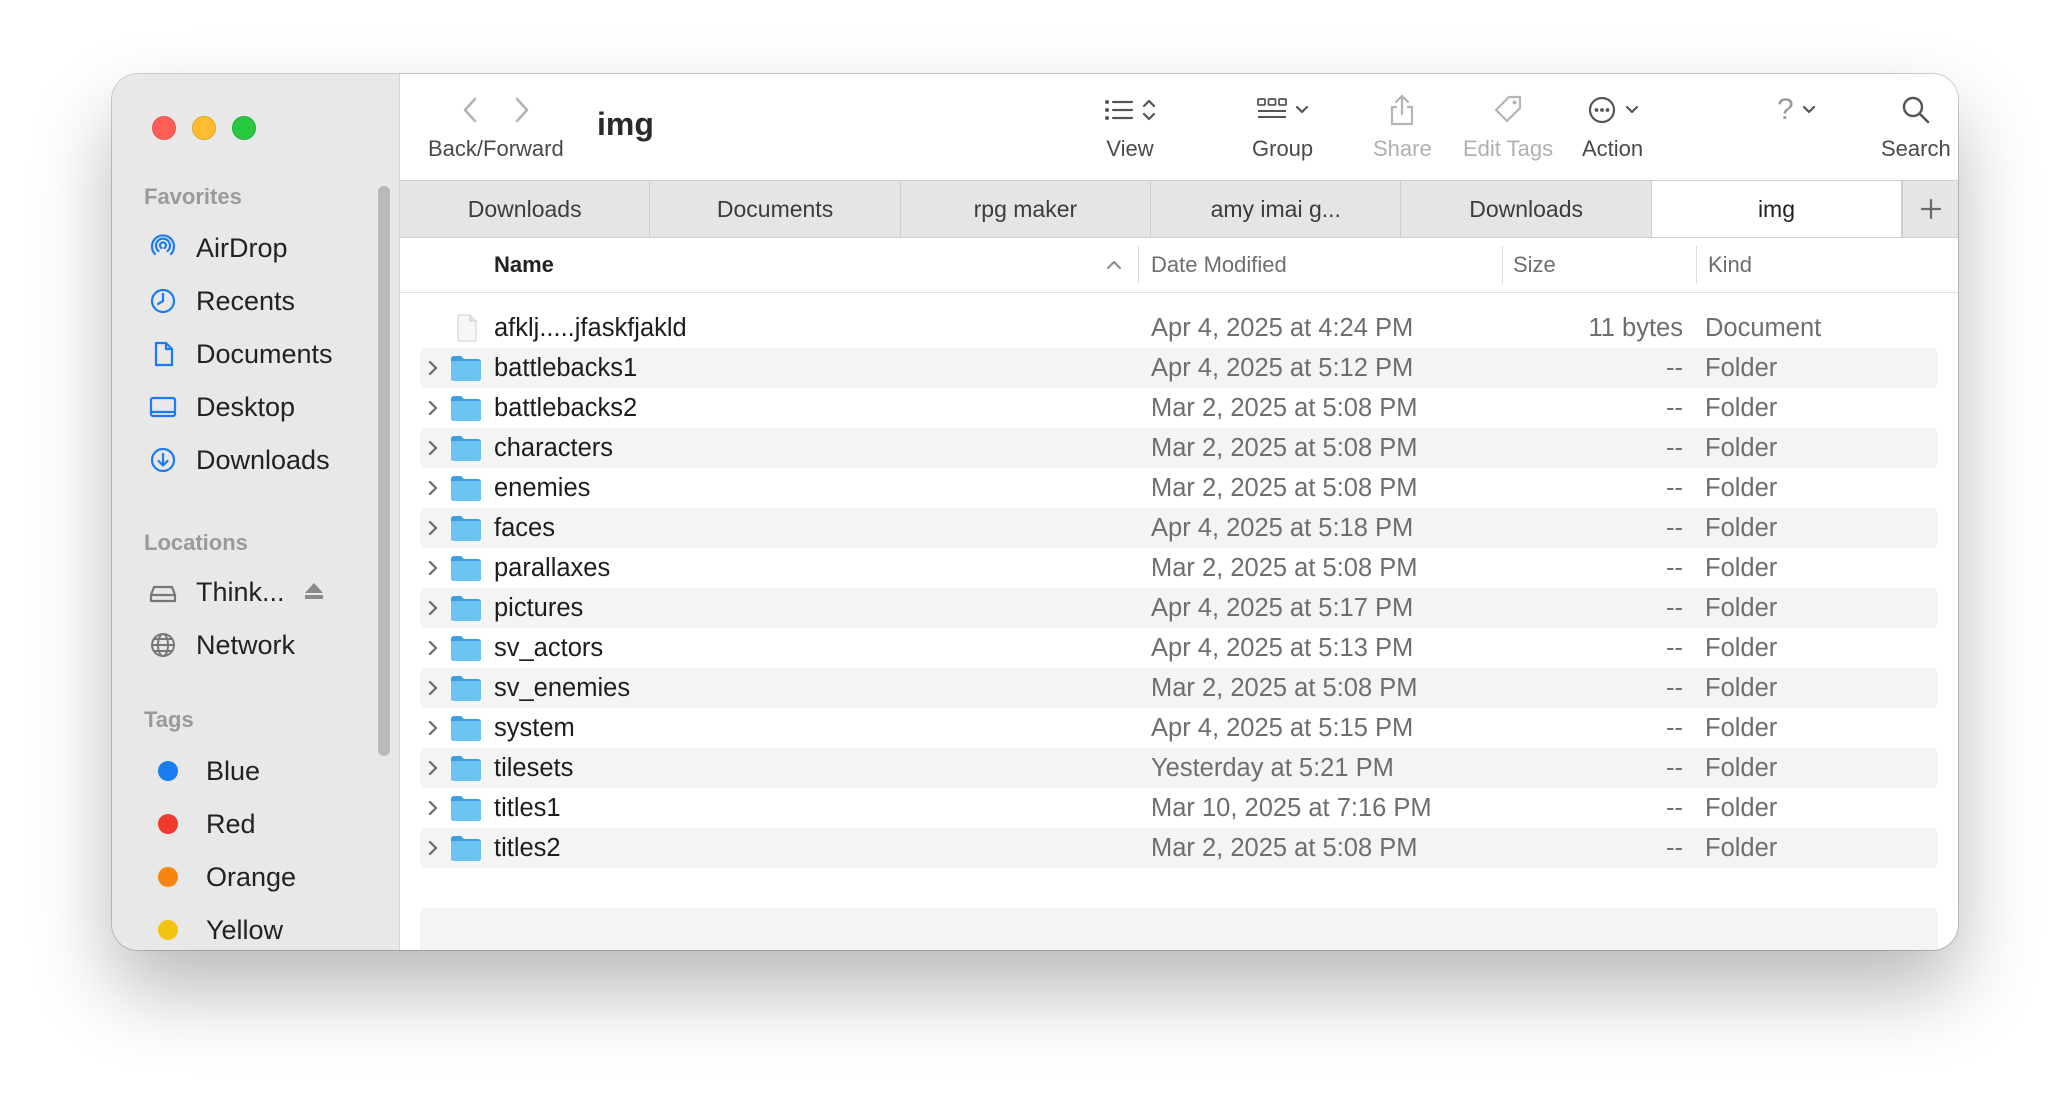  I want to click on chevron-down-icon, so click(1631, 109).